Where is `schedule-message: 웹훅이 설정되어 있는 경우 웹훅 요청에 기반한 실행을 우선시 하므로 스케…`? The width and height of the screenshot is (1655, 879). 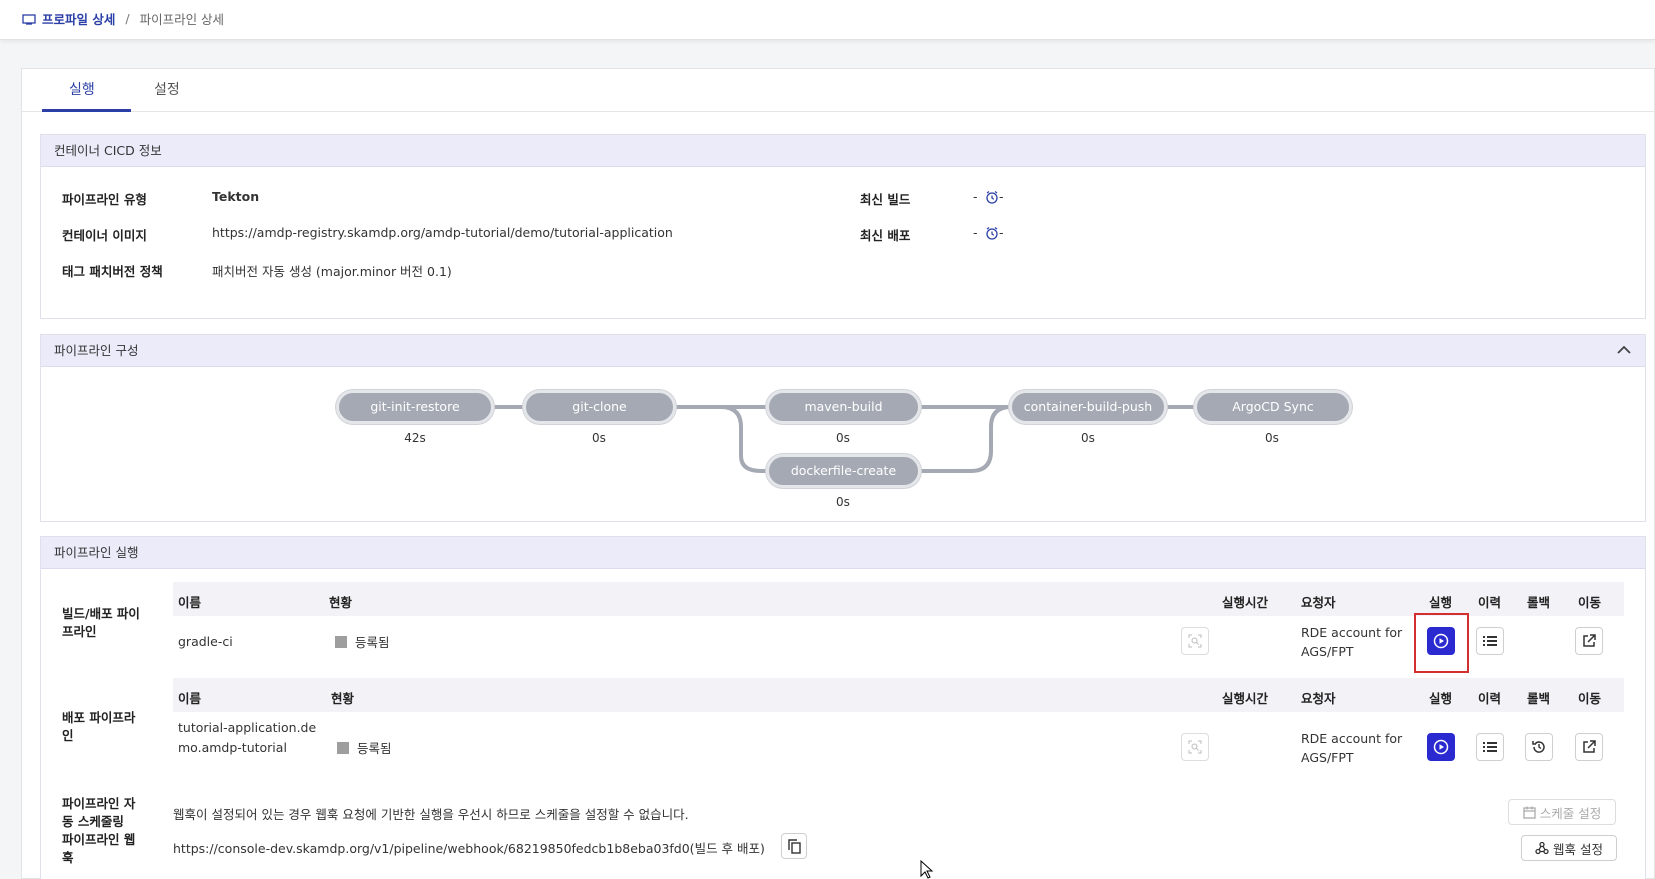 schedule-message: 웹훅이 설정되어 있는 경우 웹훅 요청에 기반한 실행을 우선시 하므로 스케… is located at coordinates (431, 814).